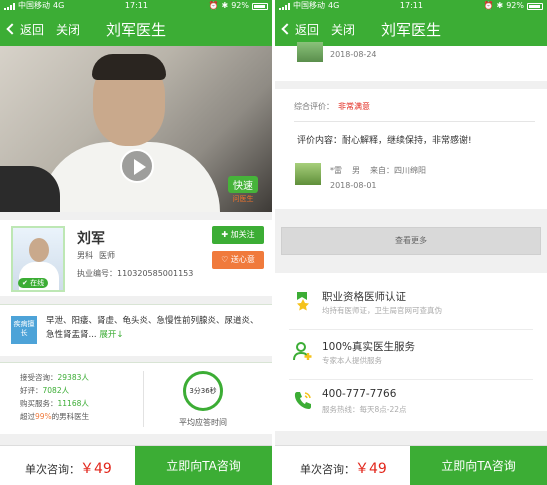  I want to click on video-figure-hair, so click(129, 67).